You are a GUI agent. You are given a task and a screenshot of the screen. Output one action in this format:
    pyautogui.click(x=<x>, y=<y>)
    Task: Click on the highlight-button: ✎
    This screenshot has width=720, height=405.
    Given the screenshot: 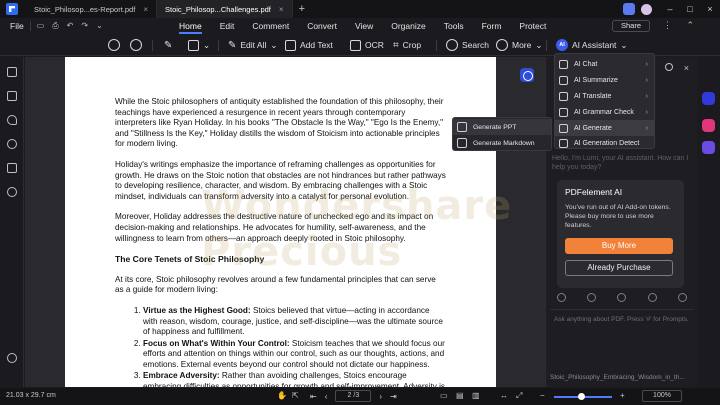 What is the action you would take?
    pyautogui.click(x=168, y=45)
    